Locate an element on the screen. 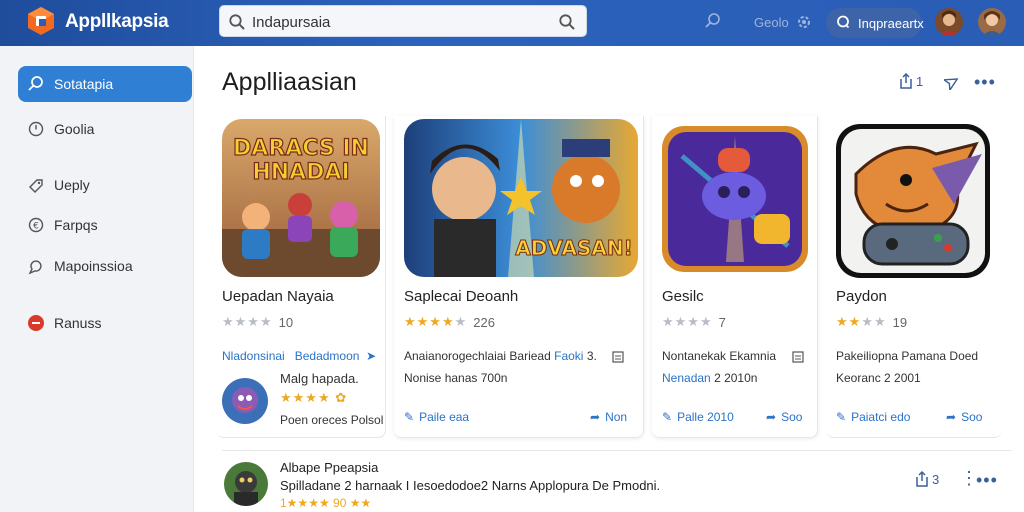 Image resolution: width=1024 pixels, height=512 pixels. sidebar-item-mapoinssioa: Mapoinssioa is located at coordinates (105, 266).